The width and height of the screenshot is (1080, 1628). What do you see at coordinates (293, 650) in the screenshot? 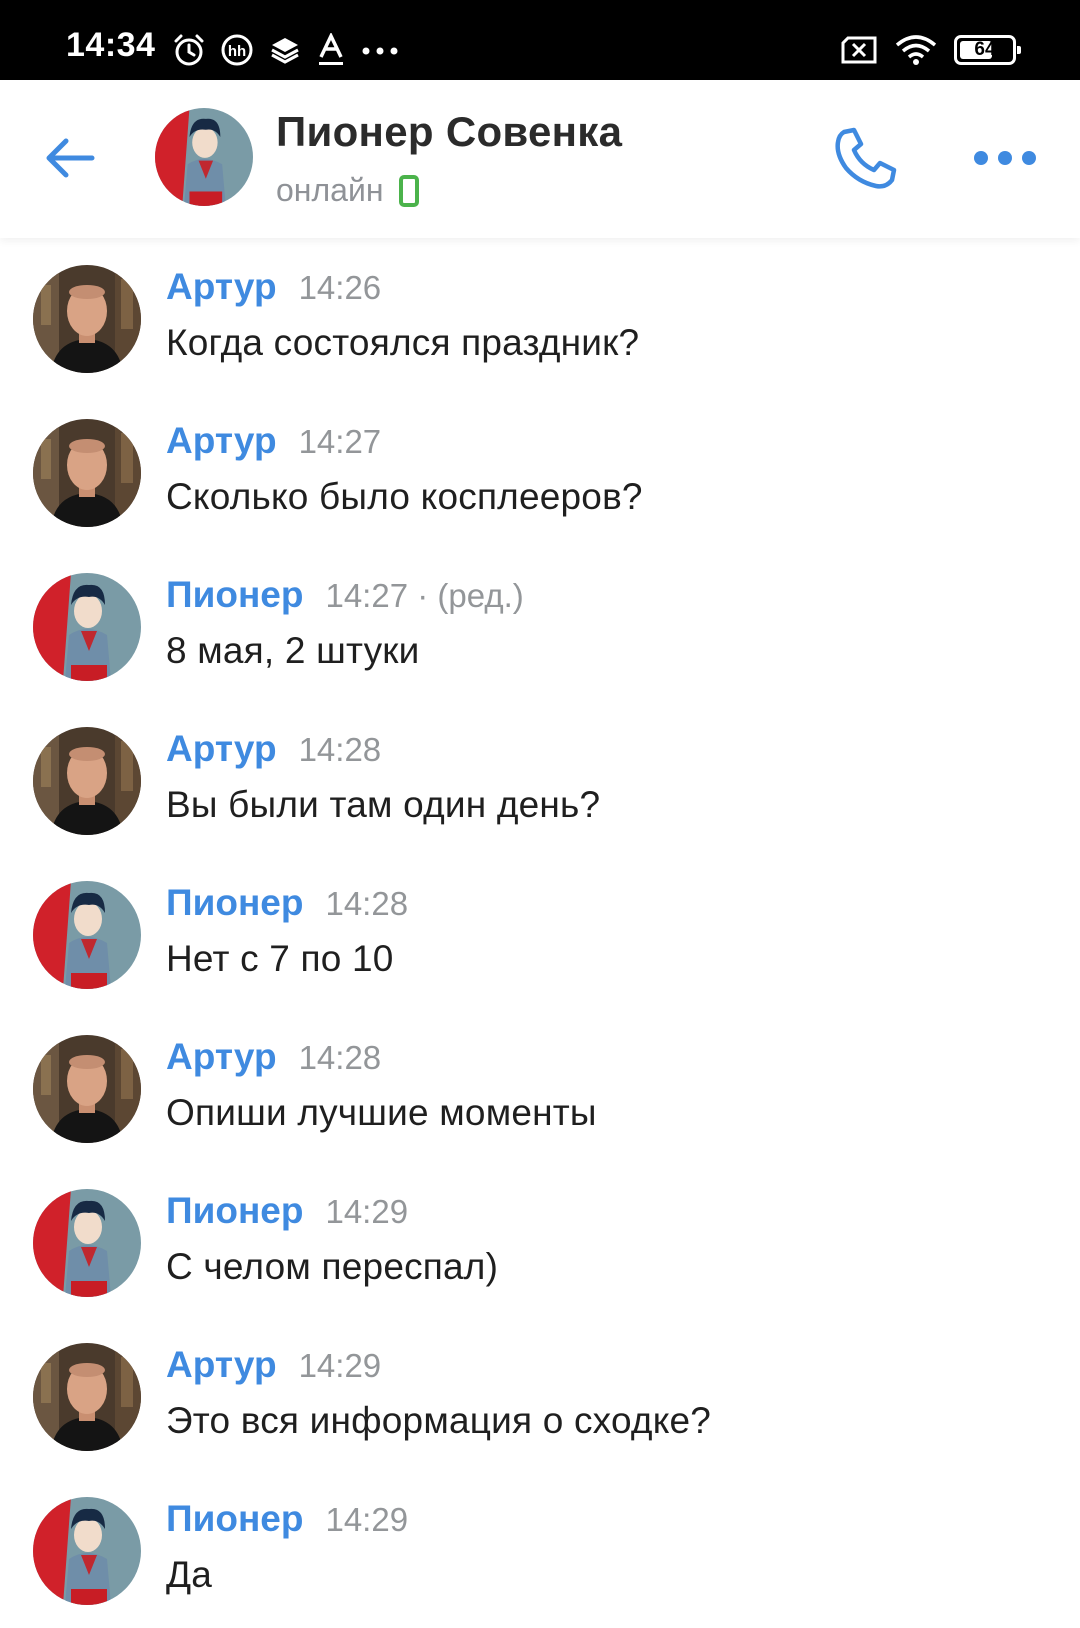
I see `message-text: 8 мая, 2 штуки` at bounding box center [293, 650].